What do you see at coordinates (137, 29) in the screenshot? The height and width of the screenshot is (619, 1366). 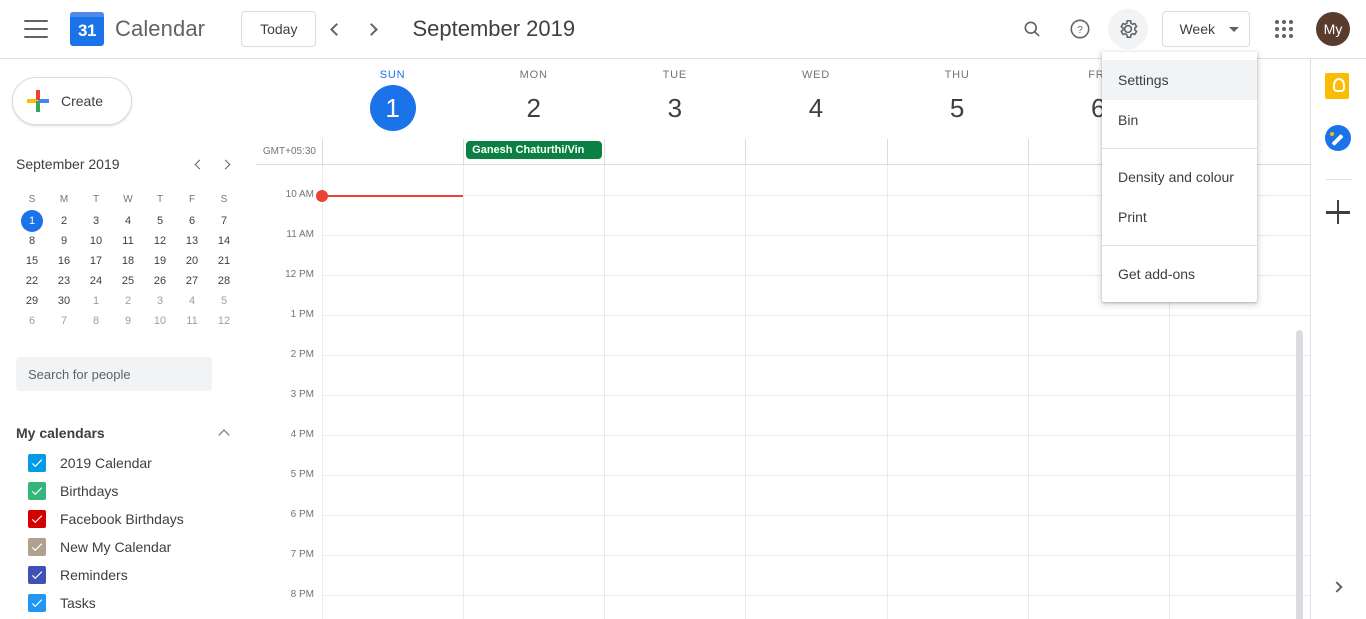 I see `calendar-logo: 31 Calendar` at bounding box center [137, 29].